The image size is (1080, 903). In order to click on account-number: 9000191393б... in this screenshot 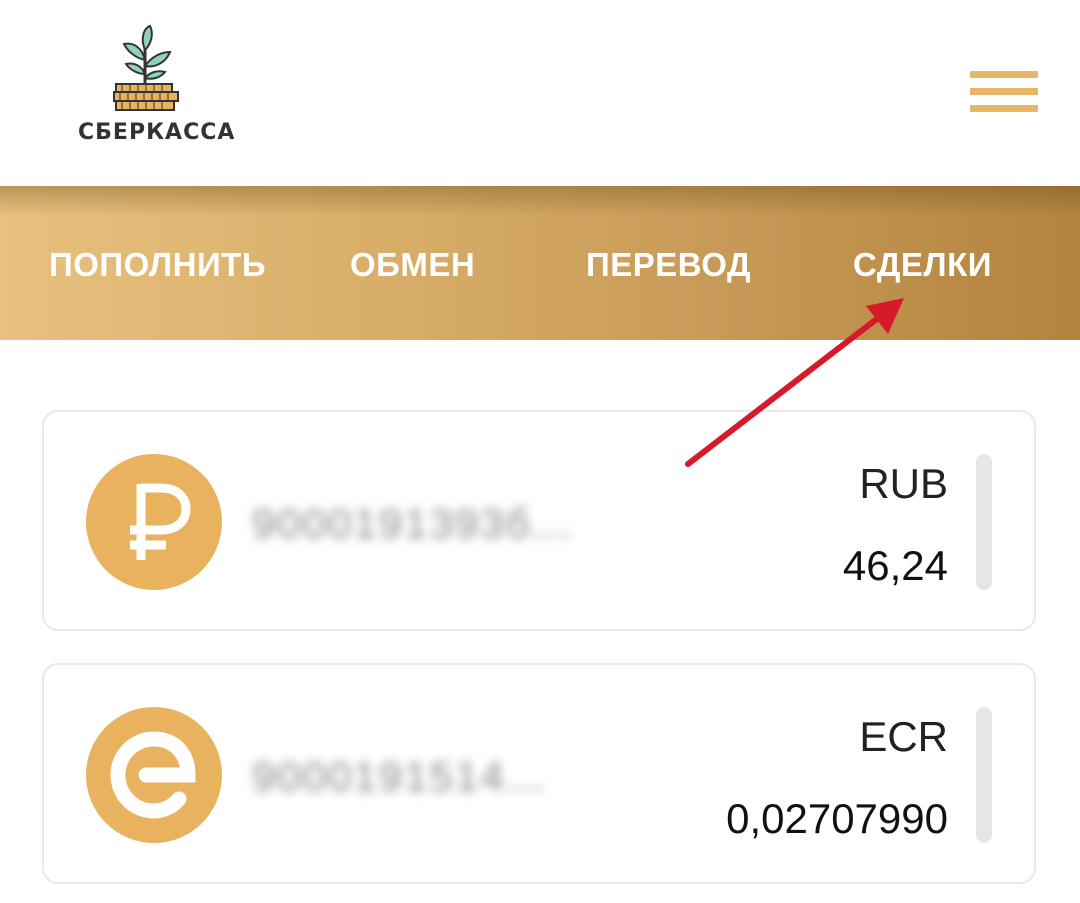, I will do `click(412, 523)`.